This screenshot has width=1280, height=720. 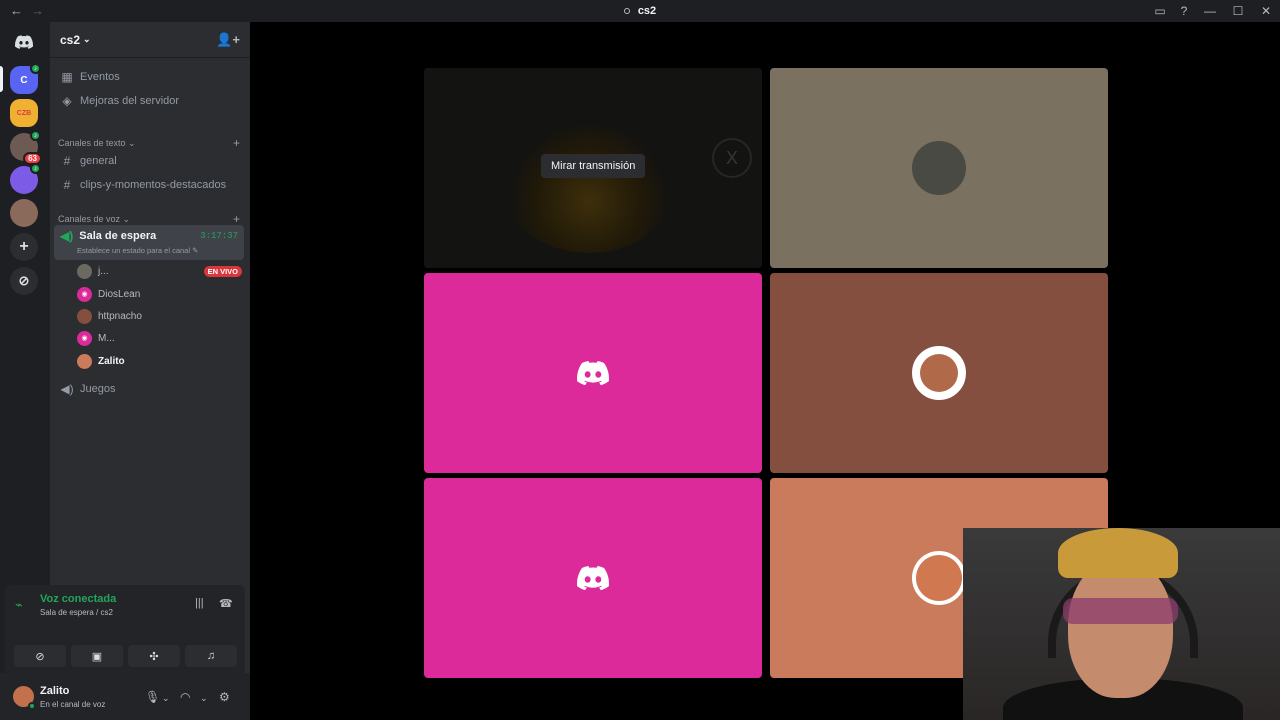 I want to click on screen-share-button: ▣, so click(x=97, y=656).